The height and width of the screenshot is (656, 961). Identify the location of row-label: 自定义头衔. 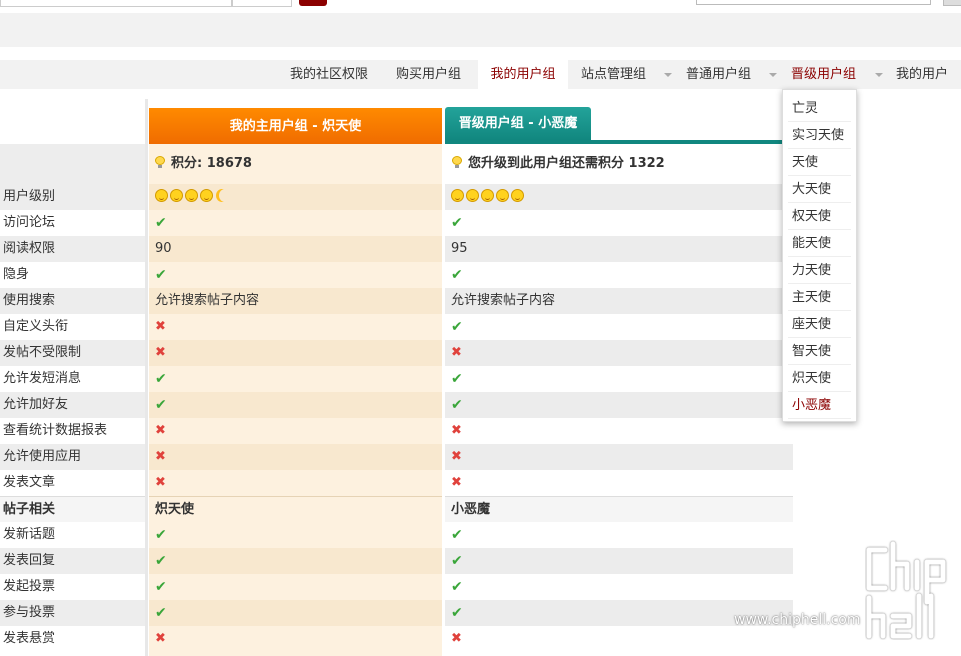
(36, 326).